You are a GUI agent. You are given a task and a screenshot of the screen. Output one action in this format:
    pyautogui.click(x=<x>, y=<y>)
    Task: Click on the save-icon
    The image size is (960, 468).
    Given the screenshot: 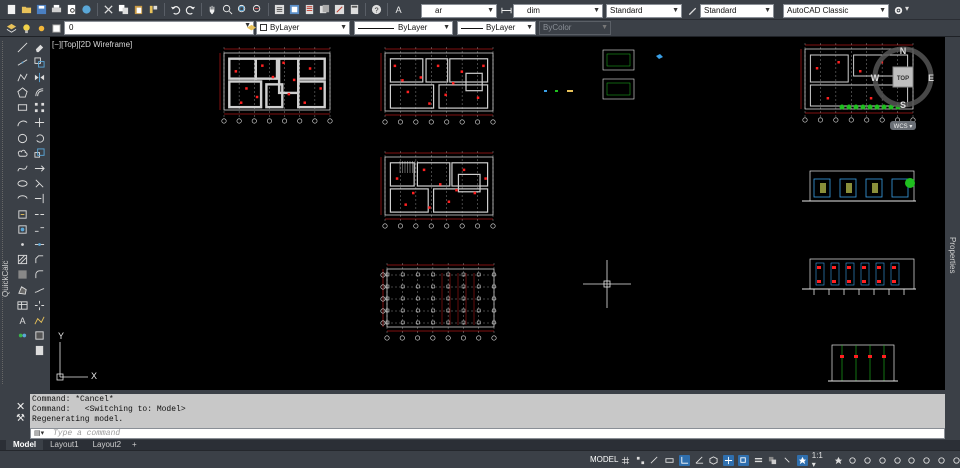 What is the action you would take?
    pyautogui.click(x=41, y=9)
    